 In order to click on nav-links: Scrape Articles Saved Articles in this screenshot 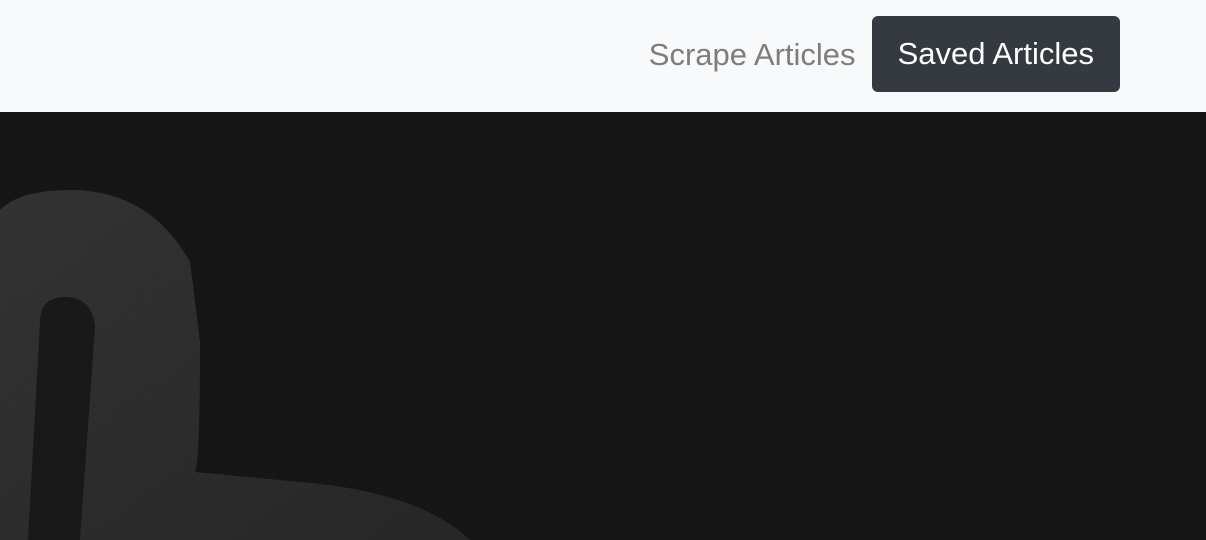, I will do `click(884, 54)`.